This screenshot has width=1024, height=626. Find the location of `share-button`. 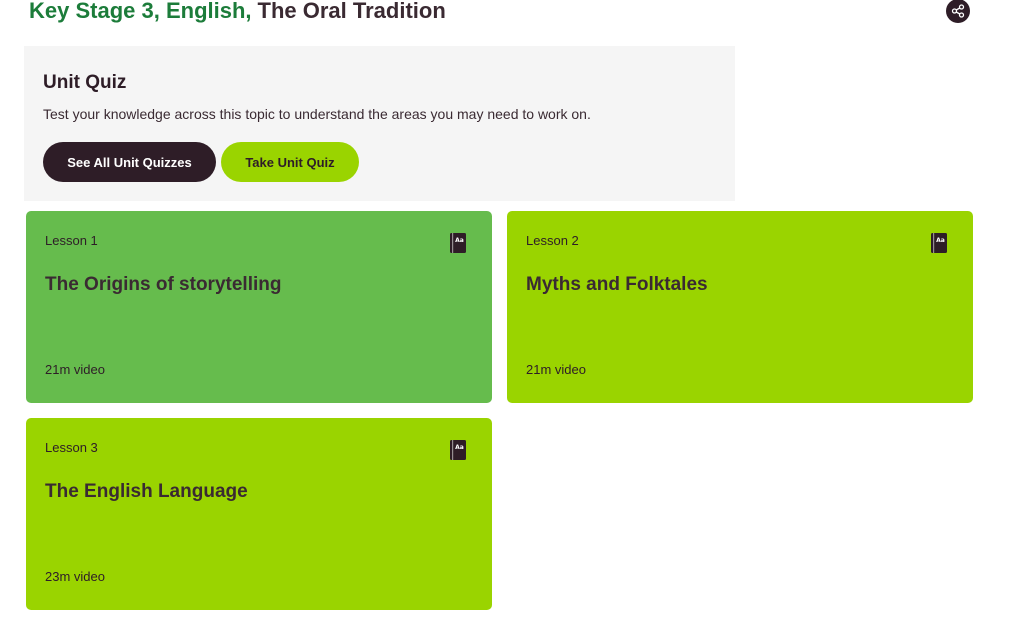

share-button is located at coordinates (958, 11).